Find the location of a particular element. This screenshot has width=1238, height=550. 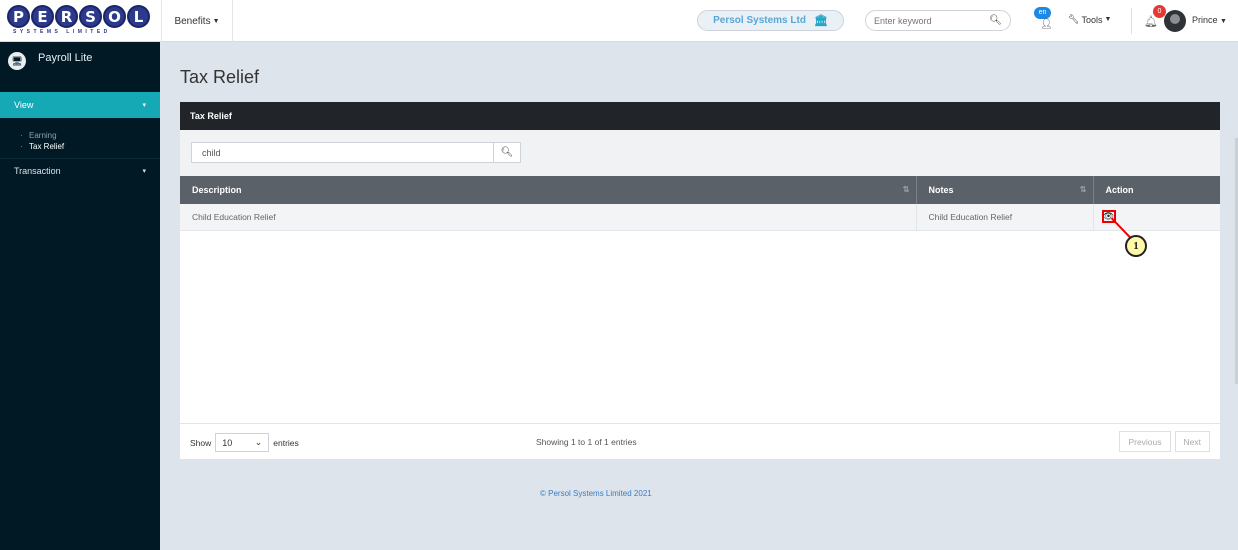

sidebar-app-header: 🖥︎ Payroll Lite is located at coordinates (80, 67).